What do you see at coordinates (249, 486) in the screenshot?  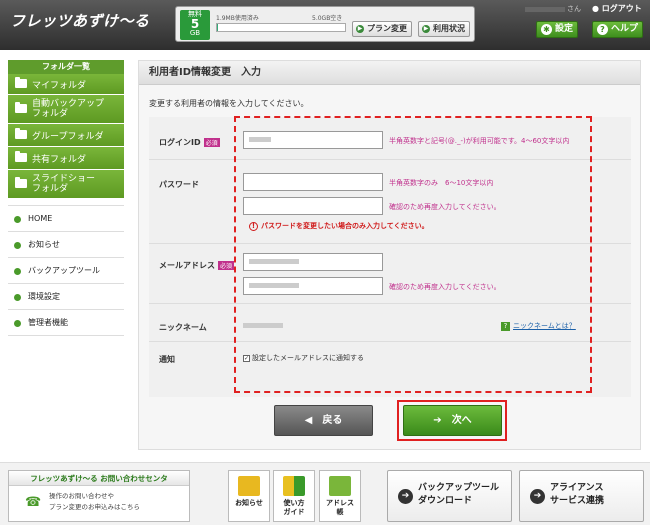 I see `megaphone-icon` at bounding box center [249, 486].